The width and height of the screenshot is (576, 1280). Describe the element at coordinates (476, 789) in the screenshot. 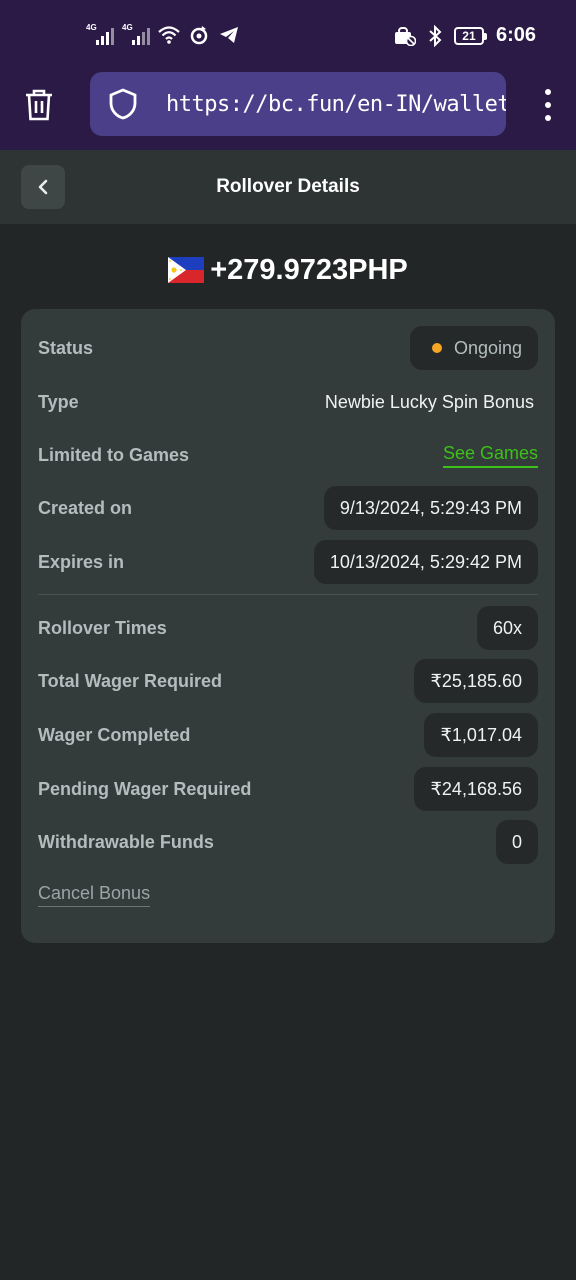

I see `pending-wager-value: ₹24,168.56` at that location.